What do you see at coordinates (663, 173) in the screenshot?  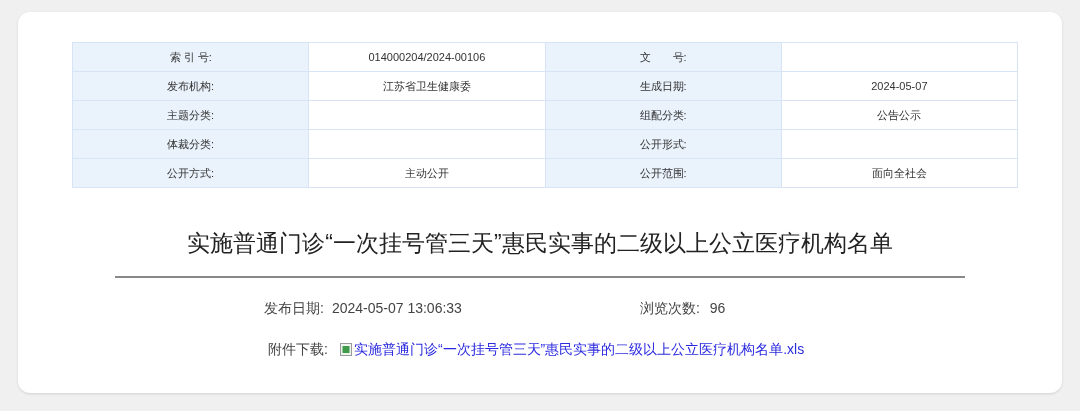 I see `field-label: 公开范围:` at bounding box center [663, 173].